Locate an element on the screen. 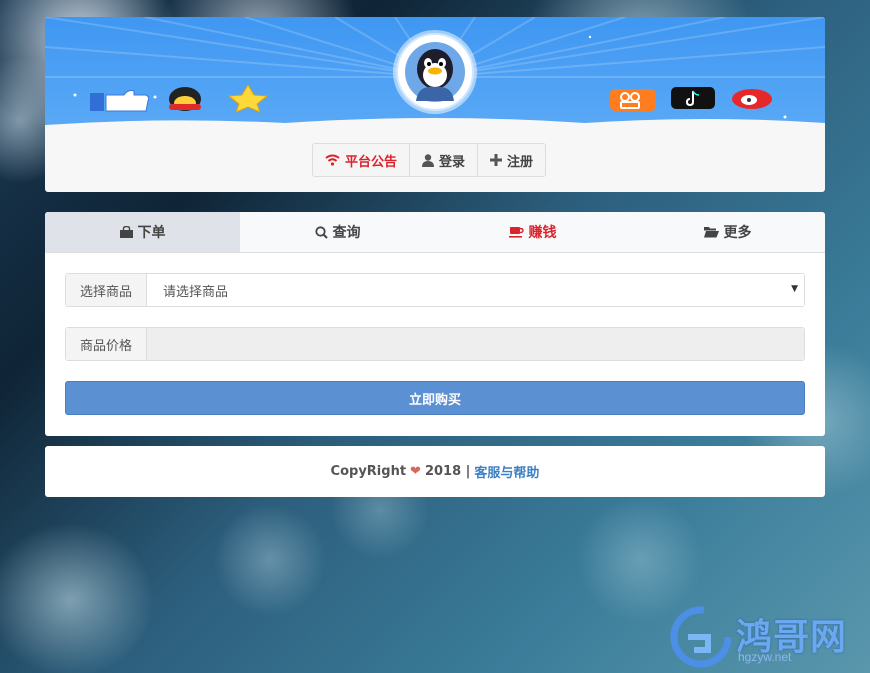 This screenshot has width=870, height=673. avatar is located at coordinates (435, 72).